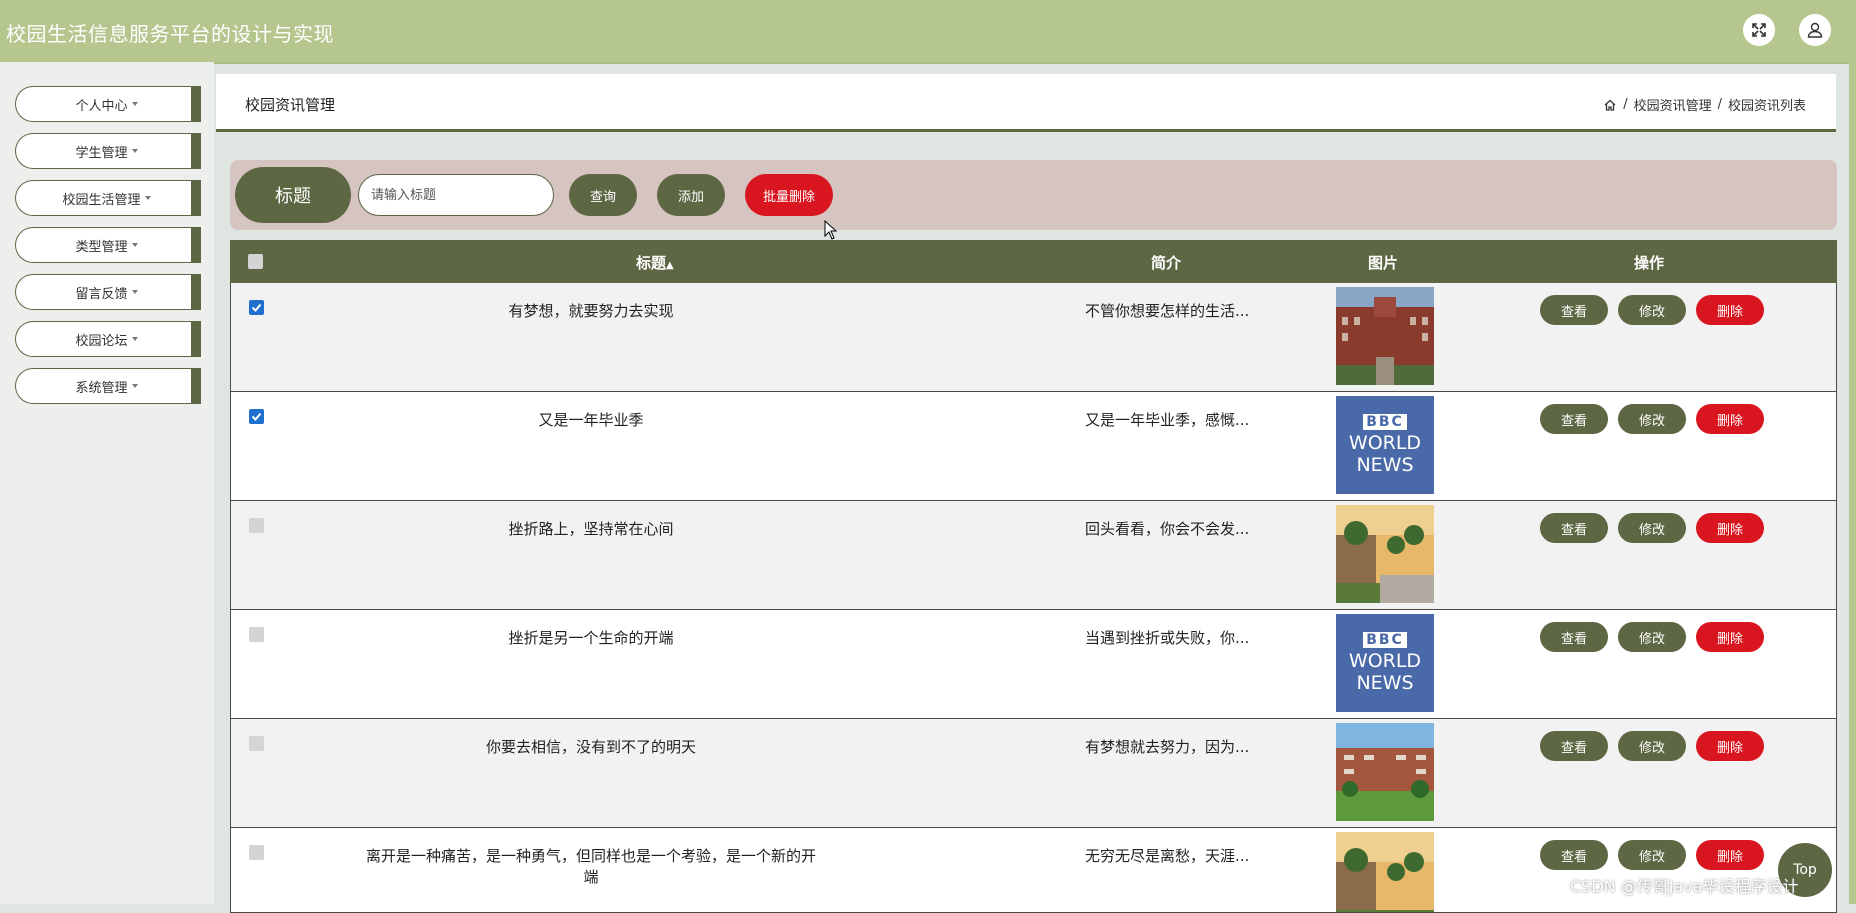  Describe the element at coordinates (290, 105) in the screenshot. I see `page-title: 校园资讯管理` at that location.